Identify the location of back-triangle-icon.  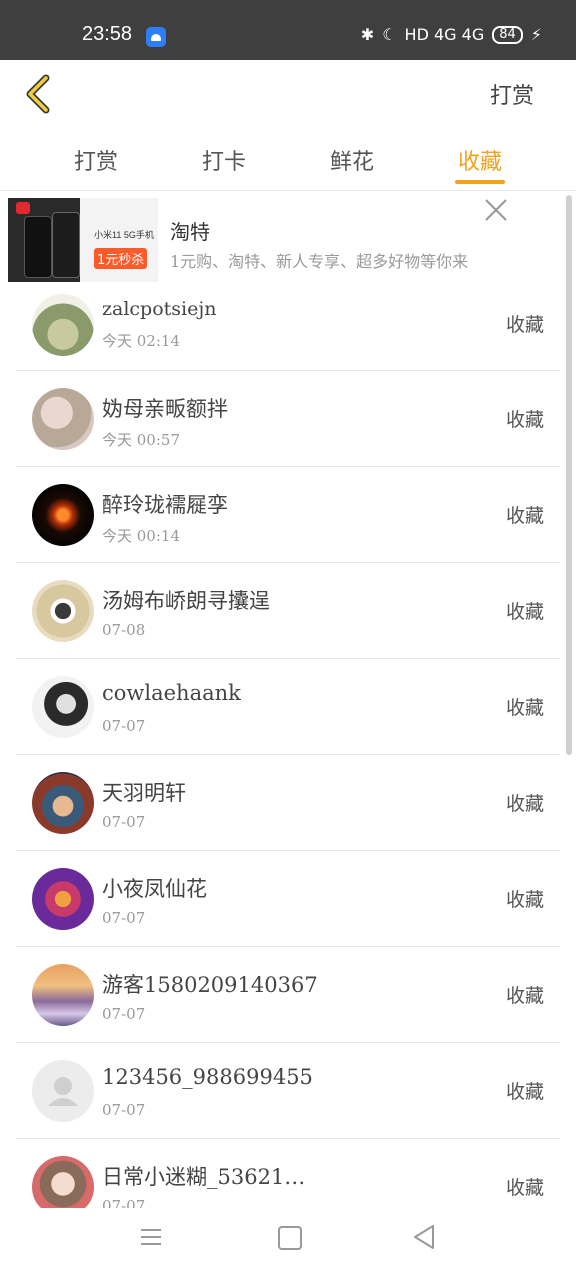
(424, 1237).